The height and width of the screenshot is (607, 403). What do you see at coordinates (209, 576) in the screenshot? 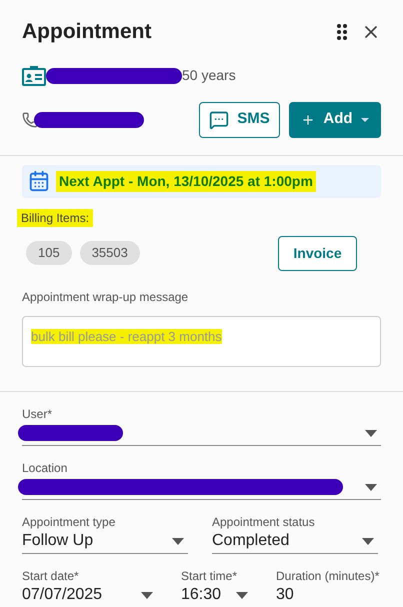
I see `field-label: Start time*` at bounding box center [209, 576].